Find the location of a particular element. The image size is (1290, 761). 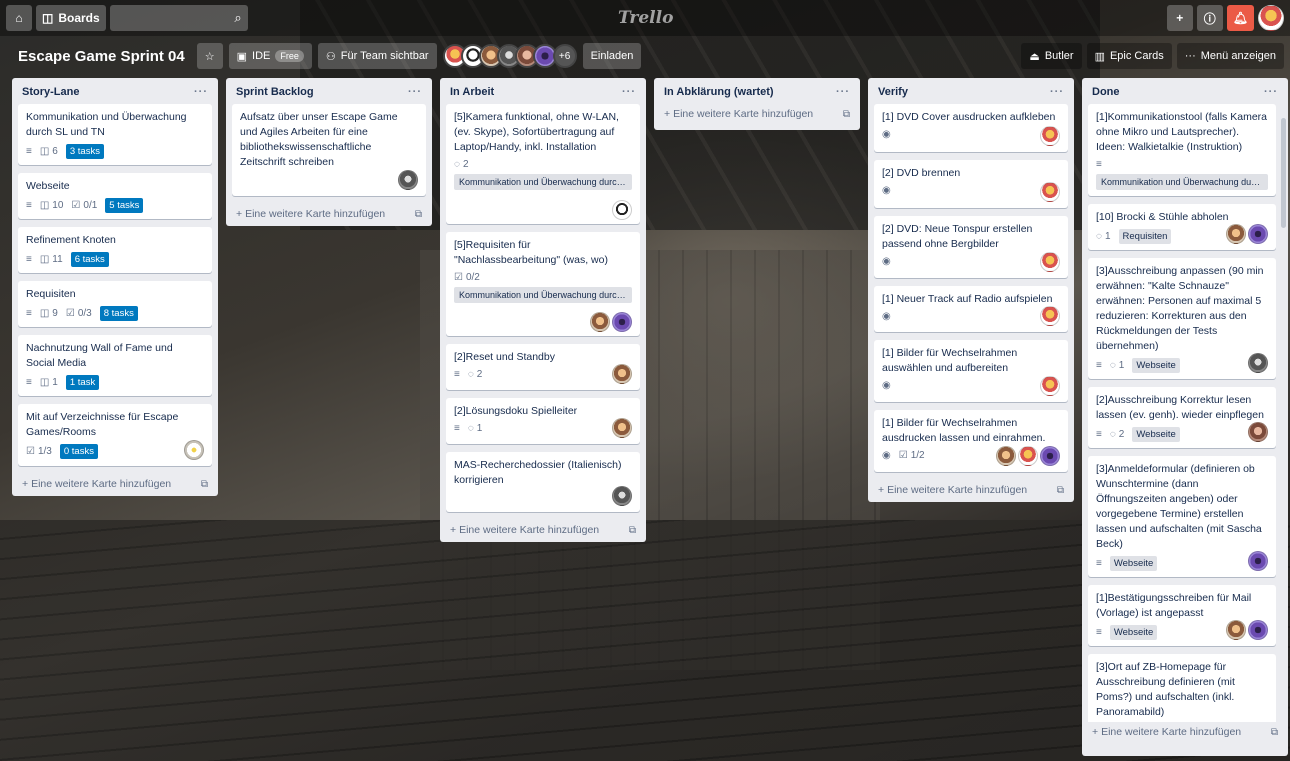

trello-logo: Trello is located at coordinates (645, 18).